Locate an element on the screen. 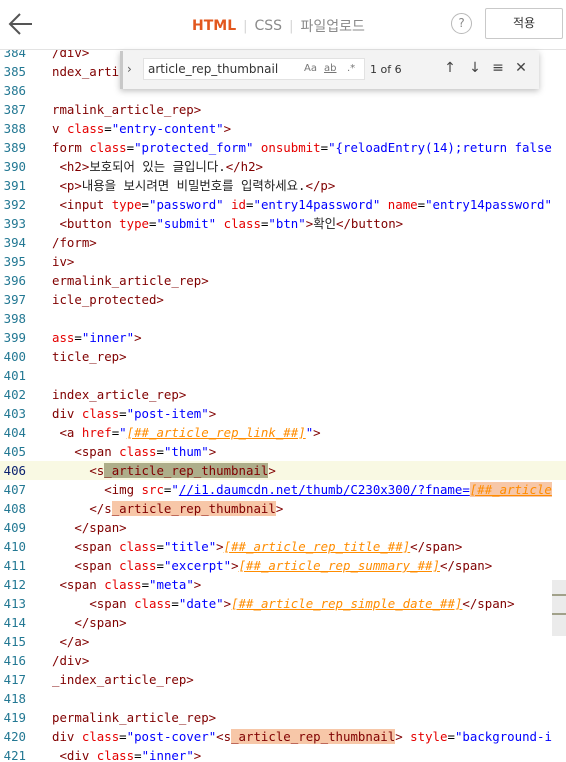 This screenshot has height=762, width=566. line-number: 391 is located at coordinates (14, 185).